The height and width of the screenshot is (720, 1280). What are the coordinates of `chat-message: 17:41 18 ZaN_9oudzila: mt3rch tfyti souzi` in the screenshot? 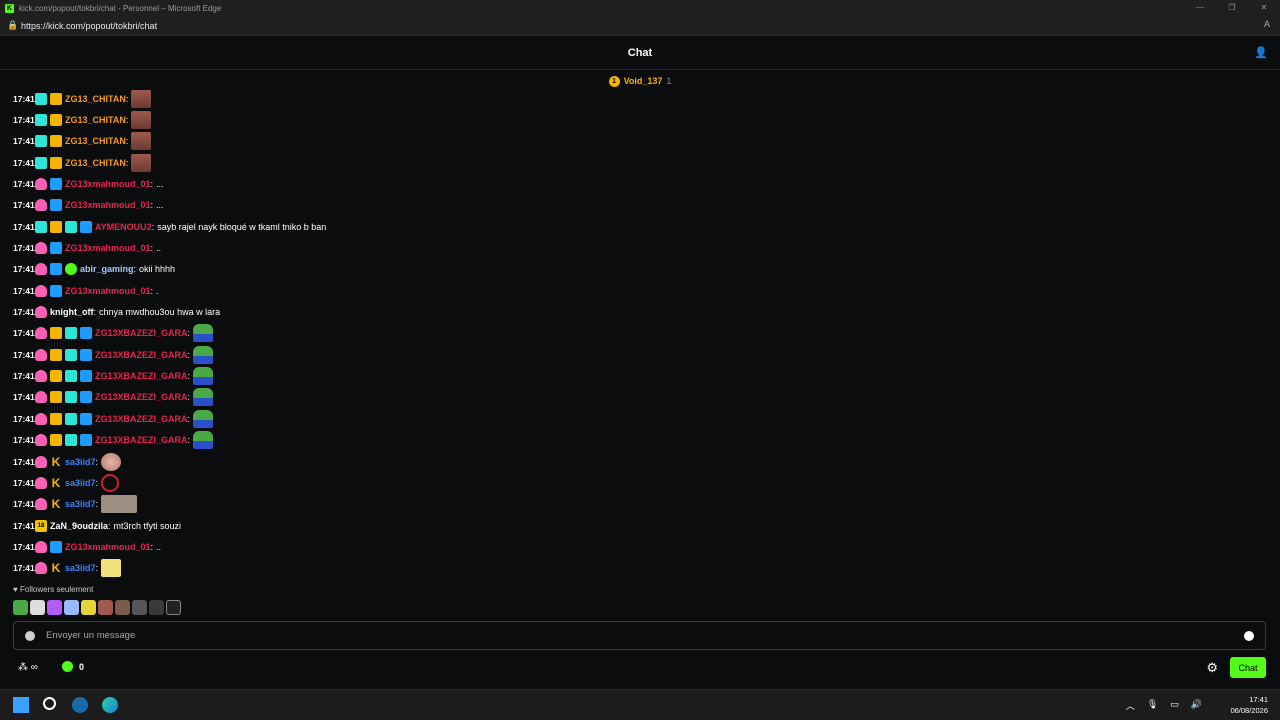 It's located at (646, 525).